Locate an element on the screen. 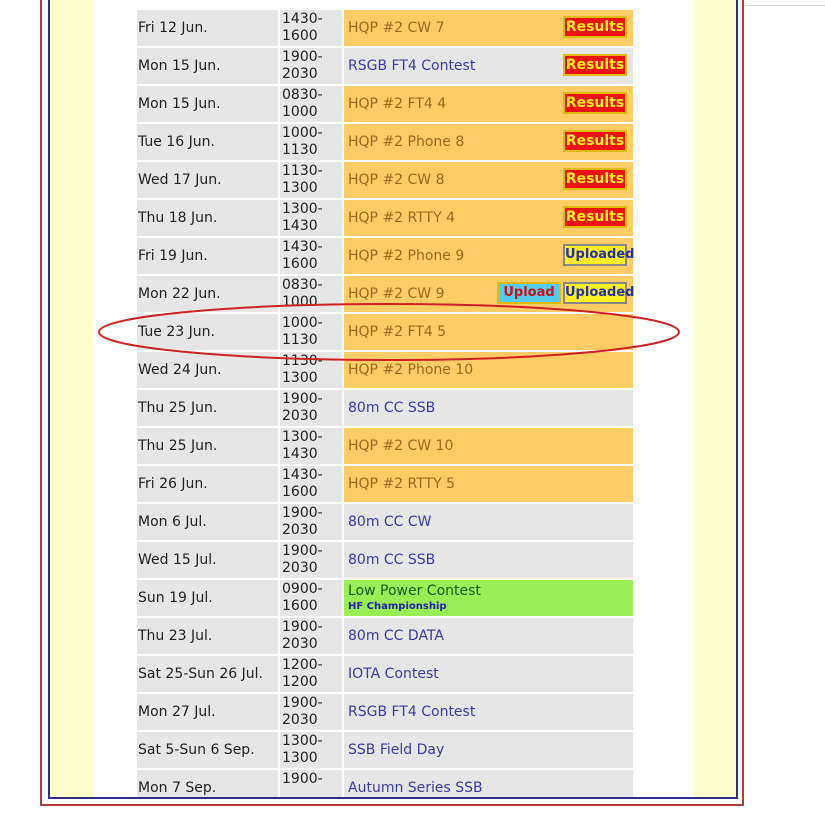 This screenshot has height=821, width=825. row-event: HQP #2 CW 10 is located at coordinates (488, 446).